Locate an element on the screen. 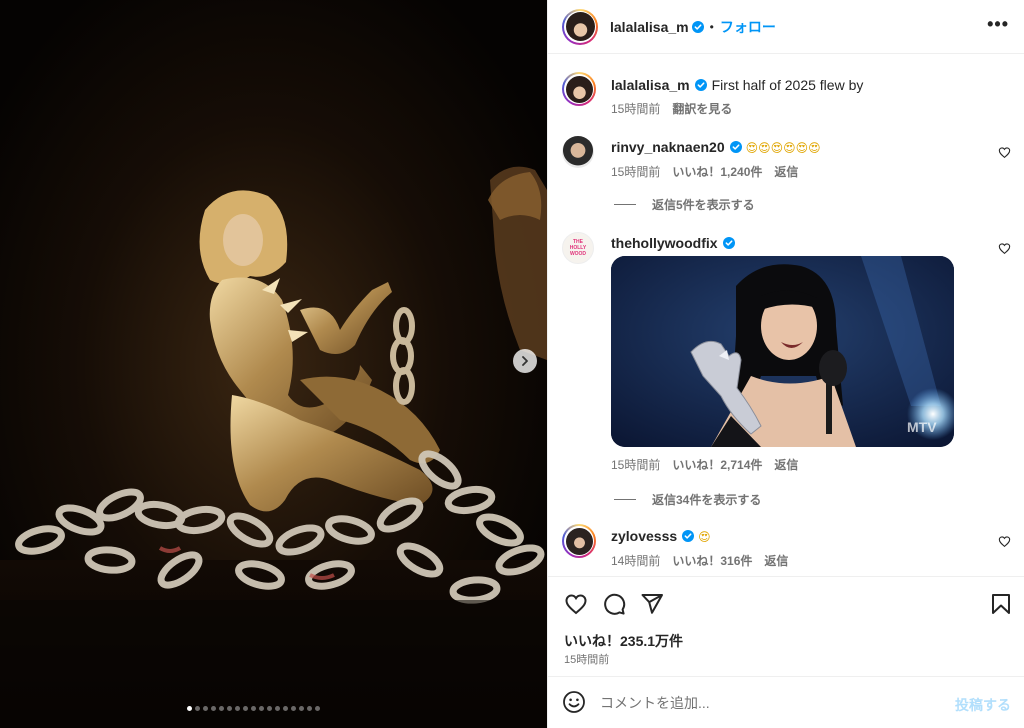 The image size is (1024, 728). author-username: lalalalisa_m is located at coordinates (649, 27).